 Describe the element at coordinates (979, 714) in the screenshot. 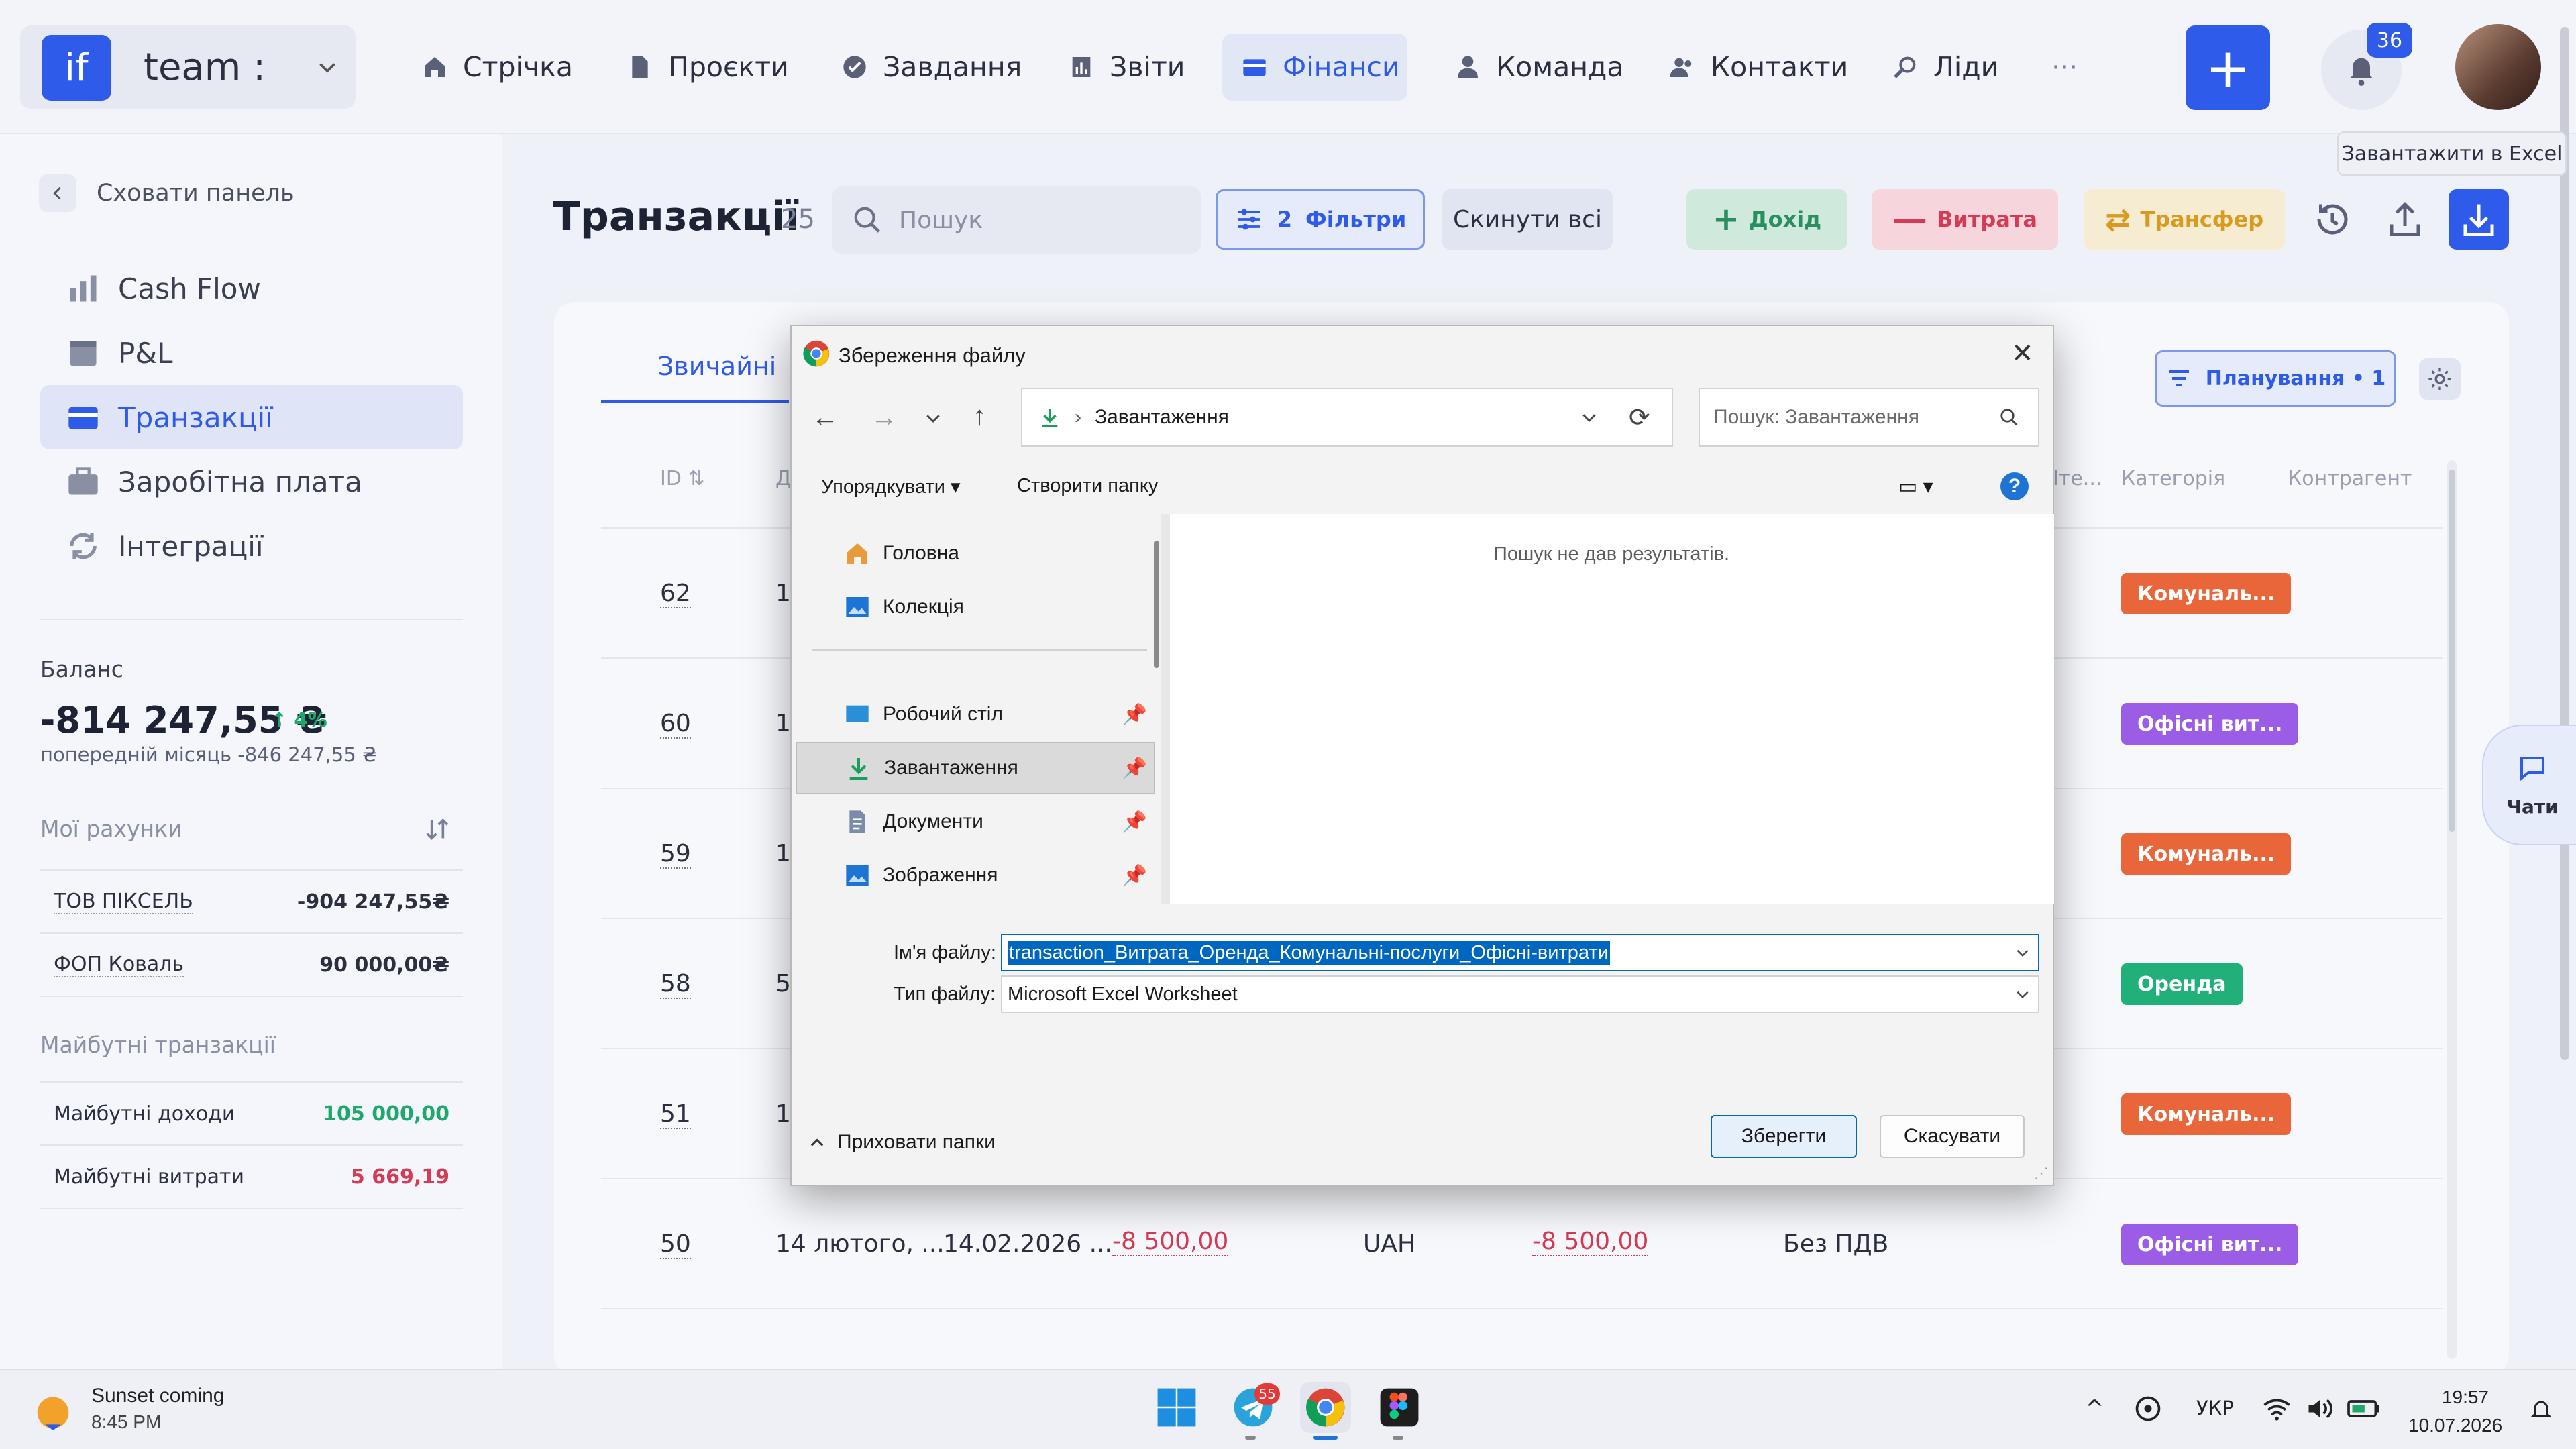

I see `tree-item-desktop: Робочий стіл 📌` at that location.